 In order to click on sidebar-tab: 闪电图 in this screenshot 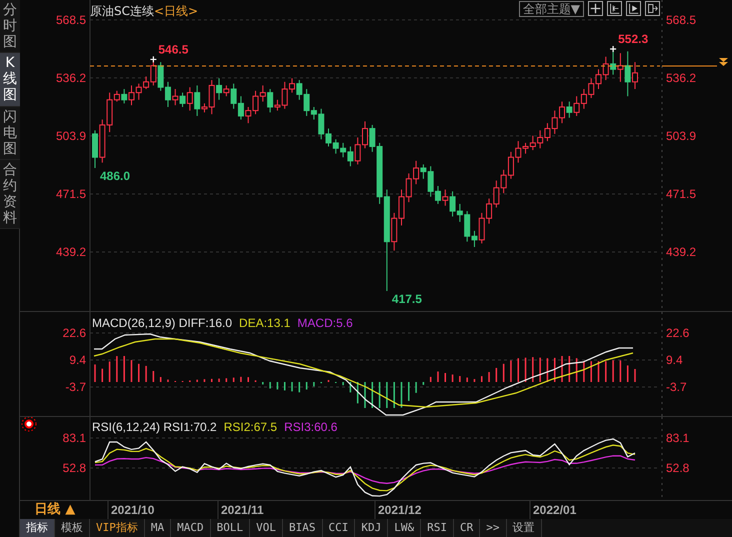, I will do `click(10, 133)`.